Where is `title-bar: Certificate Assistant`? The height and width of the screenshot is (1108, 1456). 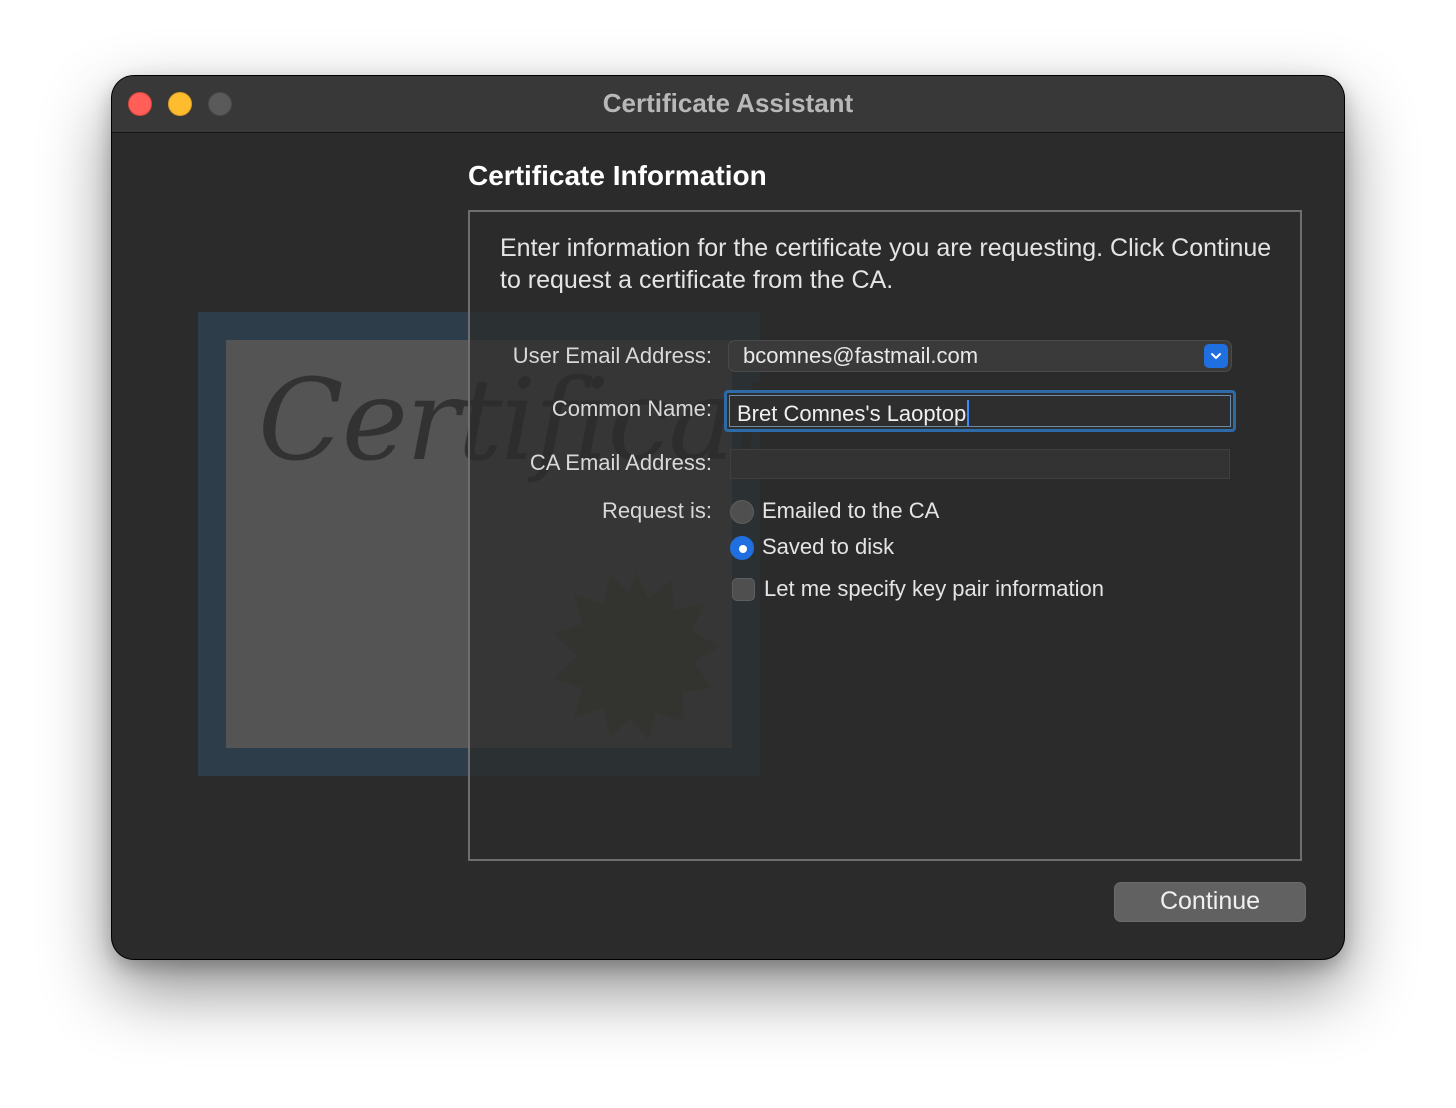 title-bar: Certificate Assistant is located at coordinates (728, 104).